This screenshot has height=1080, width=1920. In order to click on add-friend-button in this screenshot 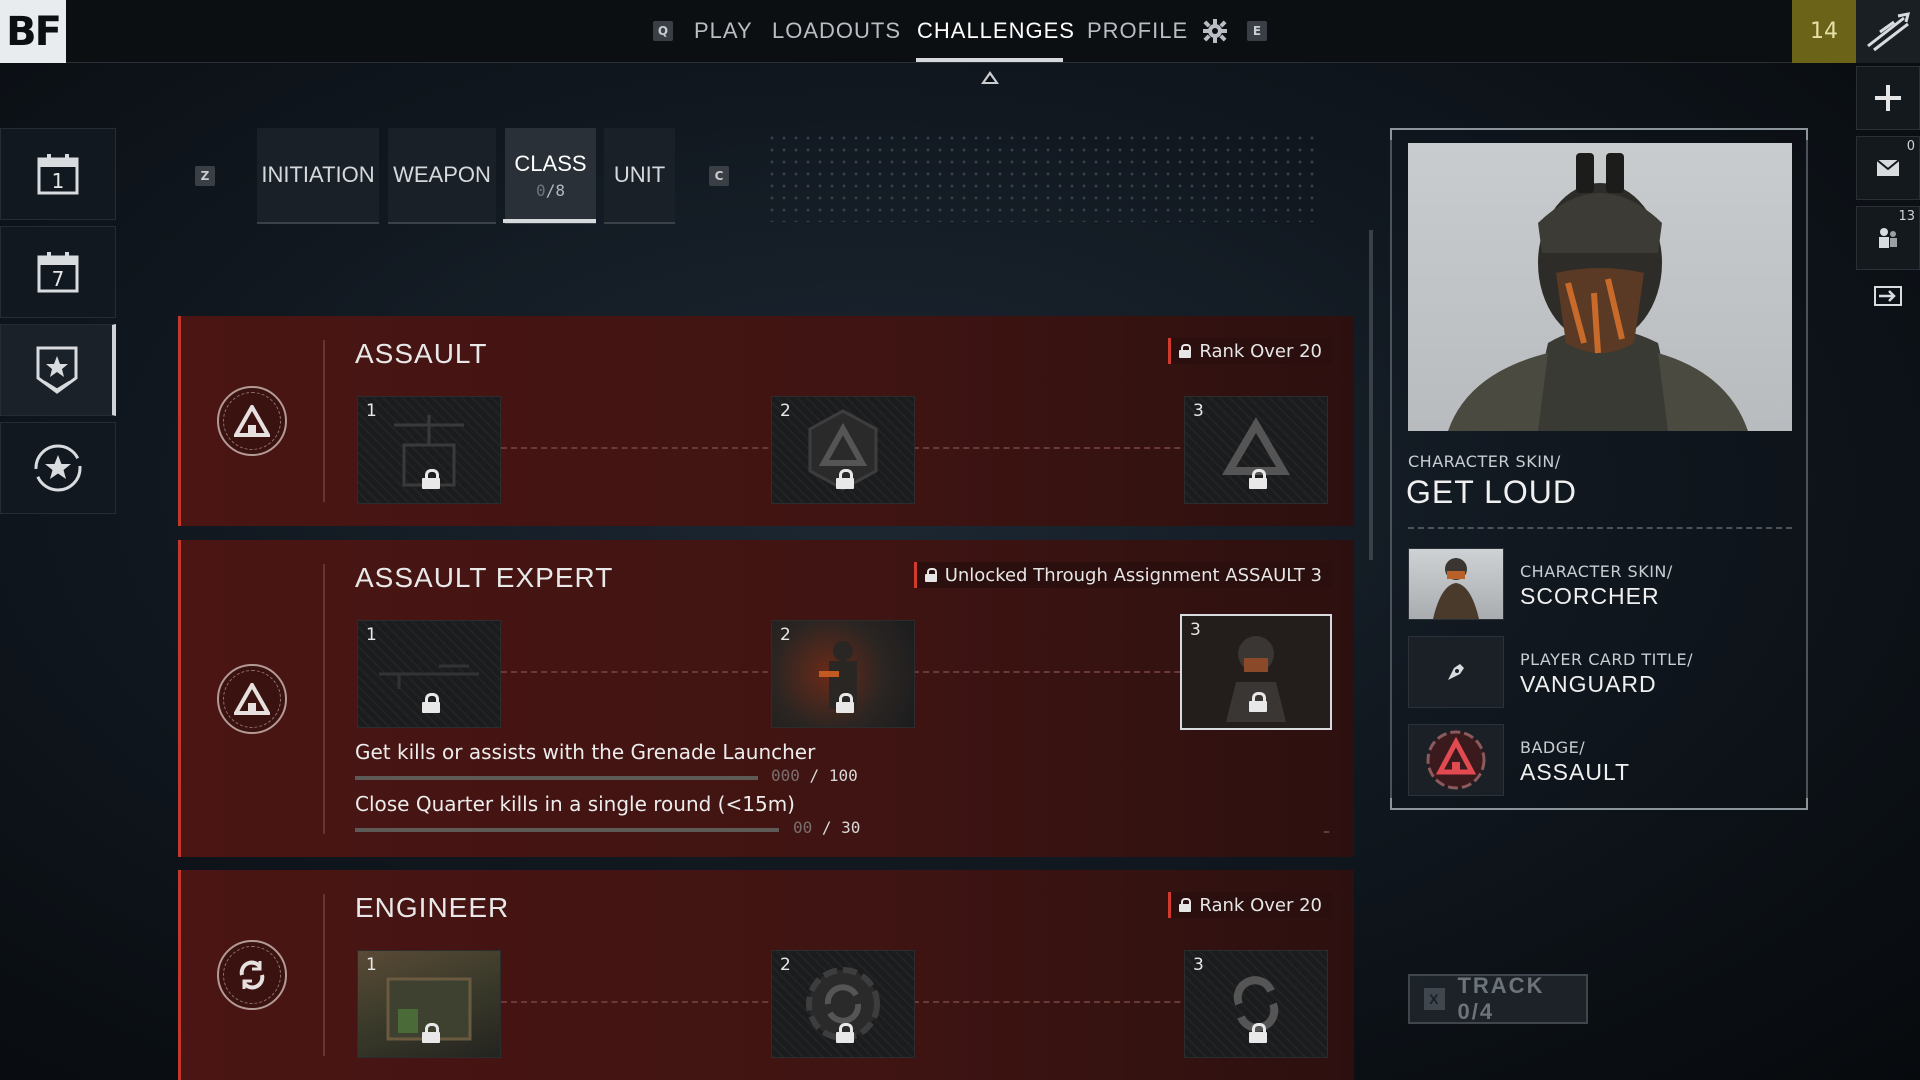, I will do `click(1888, 98)`.